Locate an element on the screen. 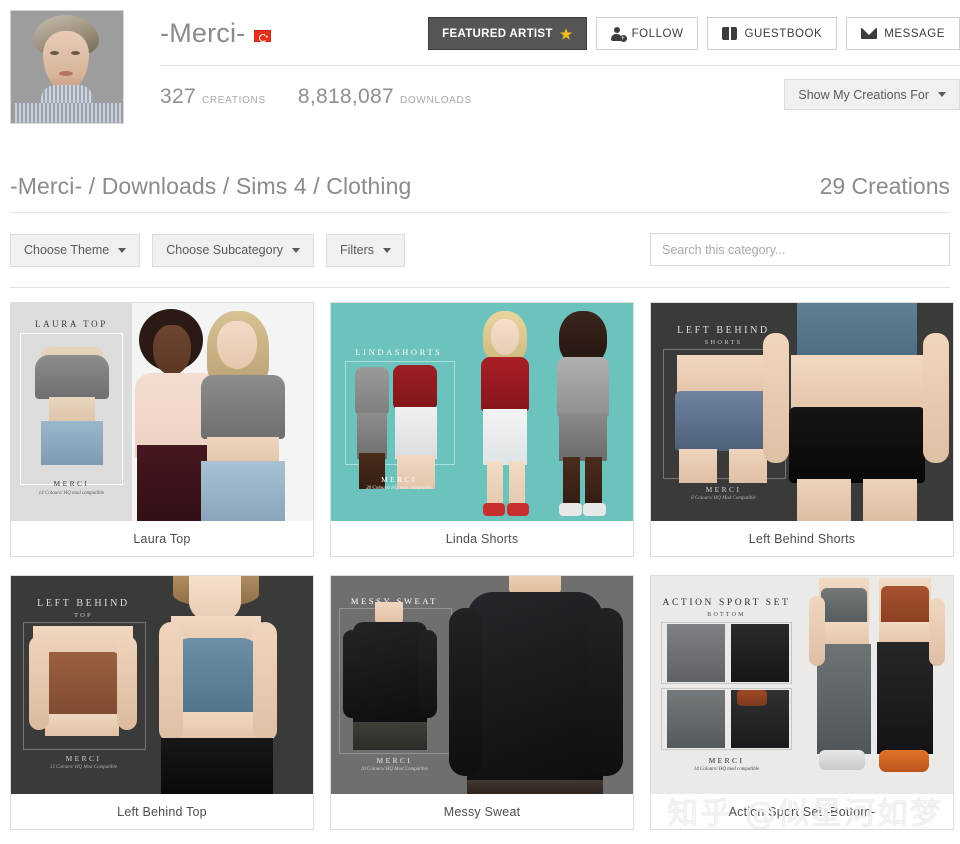 Image resolution: width=960 pixels, height=844 pixels. promo-subtitle: TOP is located at coordinates (83, 615).